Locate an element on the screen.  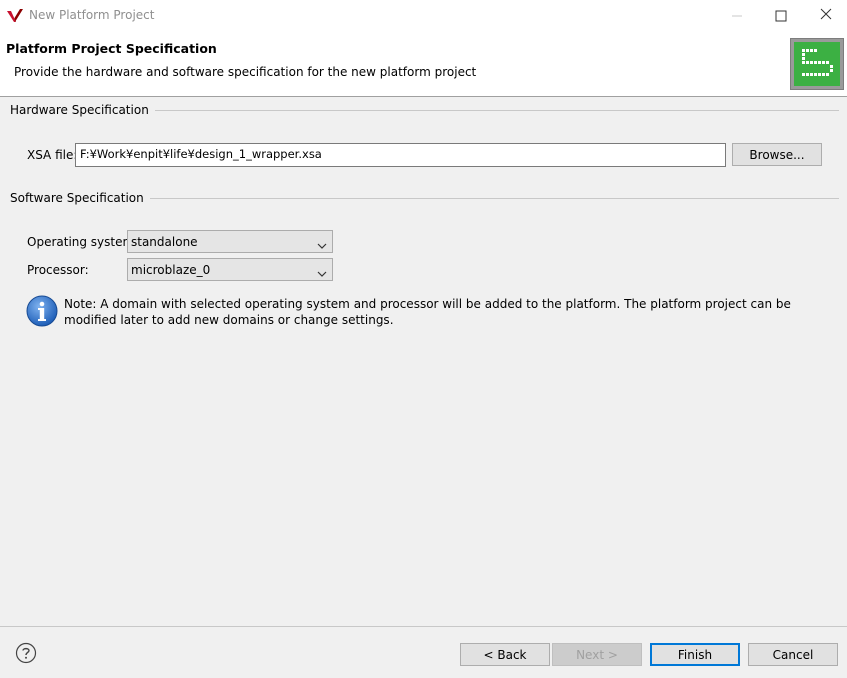
info-icon is located at coordinates (42, 311).